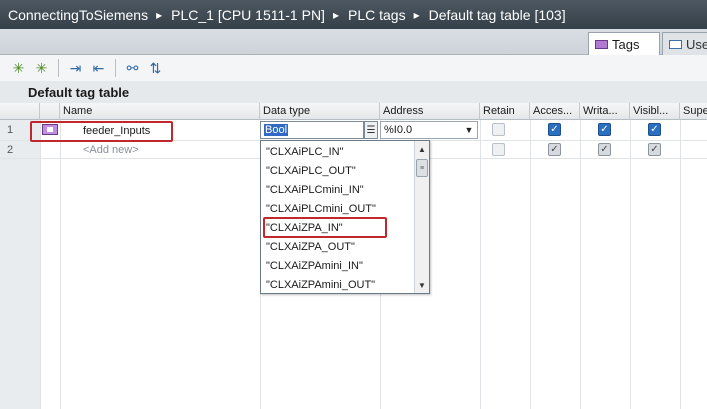 The height and width of the screenshot is (409, 707). I want to click on dropdown-option: "CLXAiZPAmini_IN", so click(341, 265).